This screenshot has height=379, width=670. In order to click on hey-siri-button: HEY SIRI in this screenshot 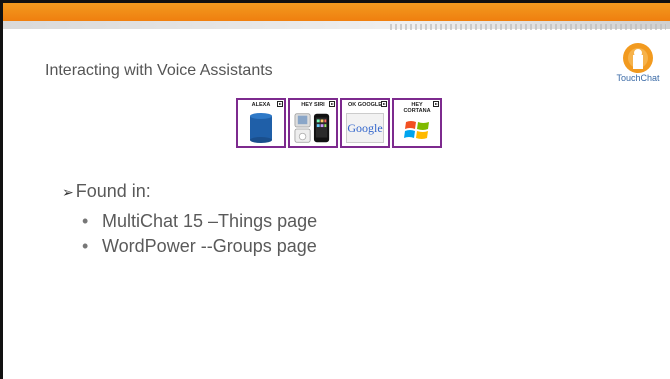, I will do `click(313, 123)`.